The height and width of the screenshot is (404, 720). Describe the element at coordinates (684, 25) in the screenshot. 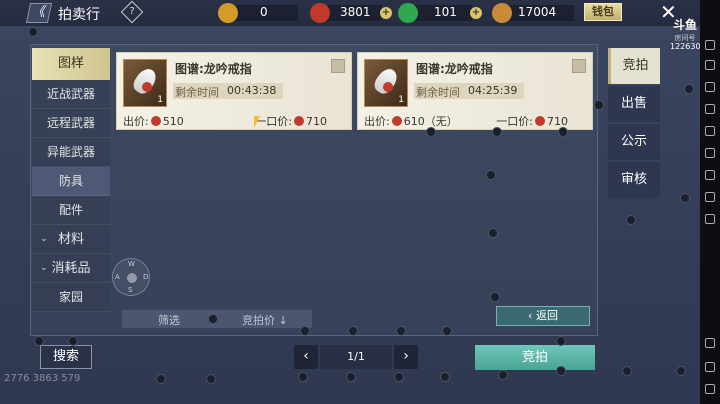

I see `watermark-logo: 斗鱼` at that location.